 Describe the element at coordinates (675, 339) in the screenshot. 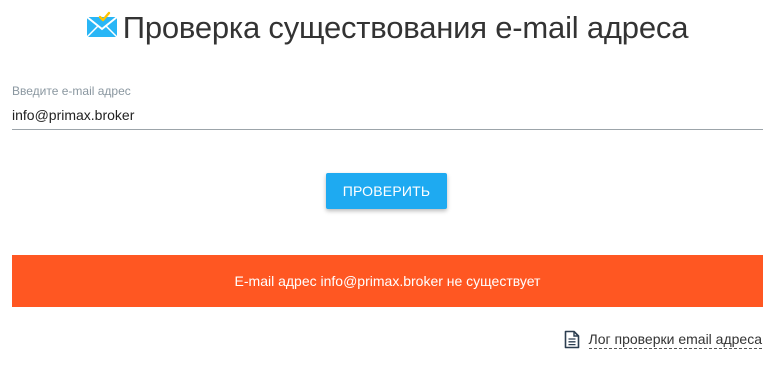

I see `log-link-label: Лог проверки email адреса` at that location.